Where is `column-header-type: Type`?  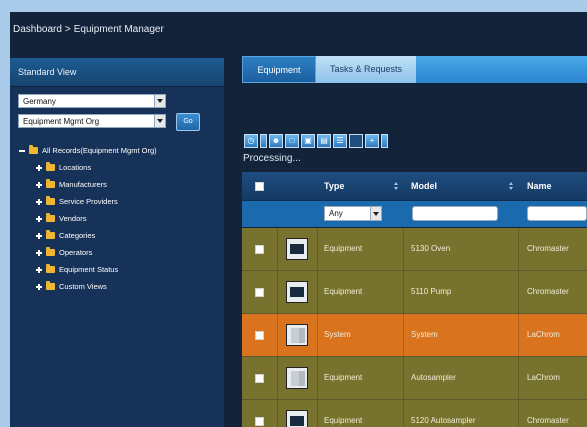 column-header-type: Type is located at coordinates (360, 186).